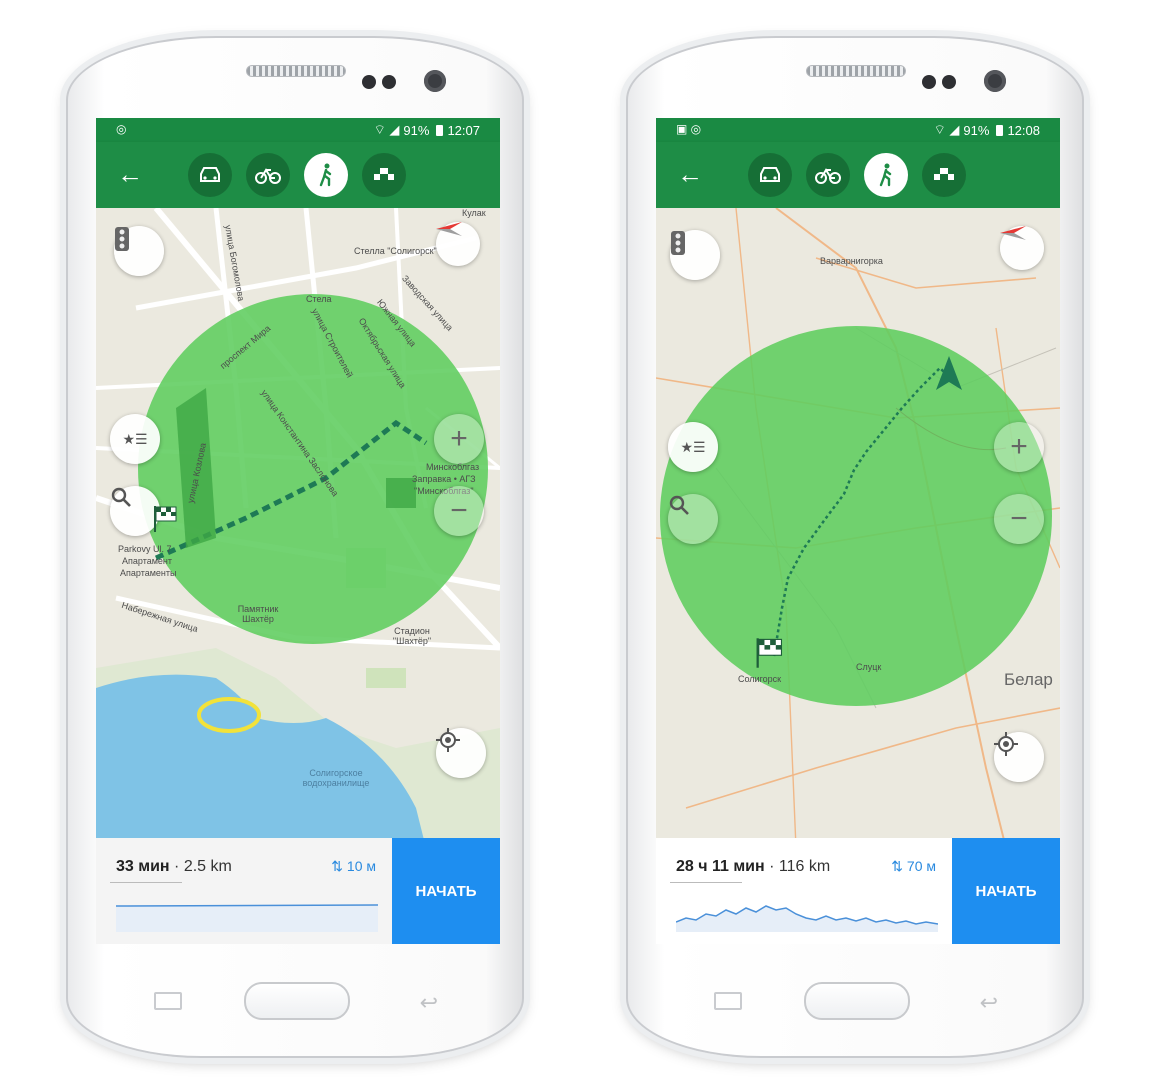 This screenshot has height=1080, width=1152. What do you see at coordinates (858, 175) in the screenshot?
I see `route-toolbar: ←` at bounding box center [858, 175].